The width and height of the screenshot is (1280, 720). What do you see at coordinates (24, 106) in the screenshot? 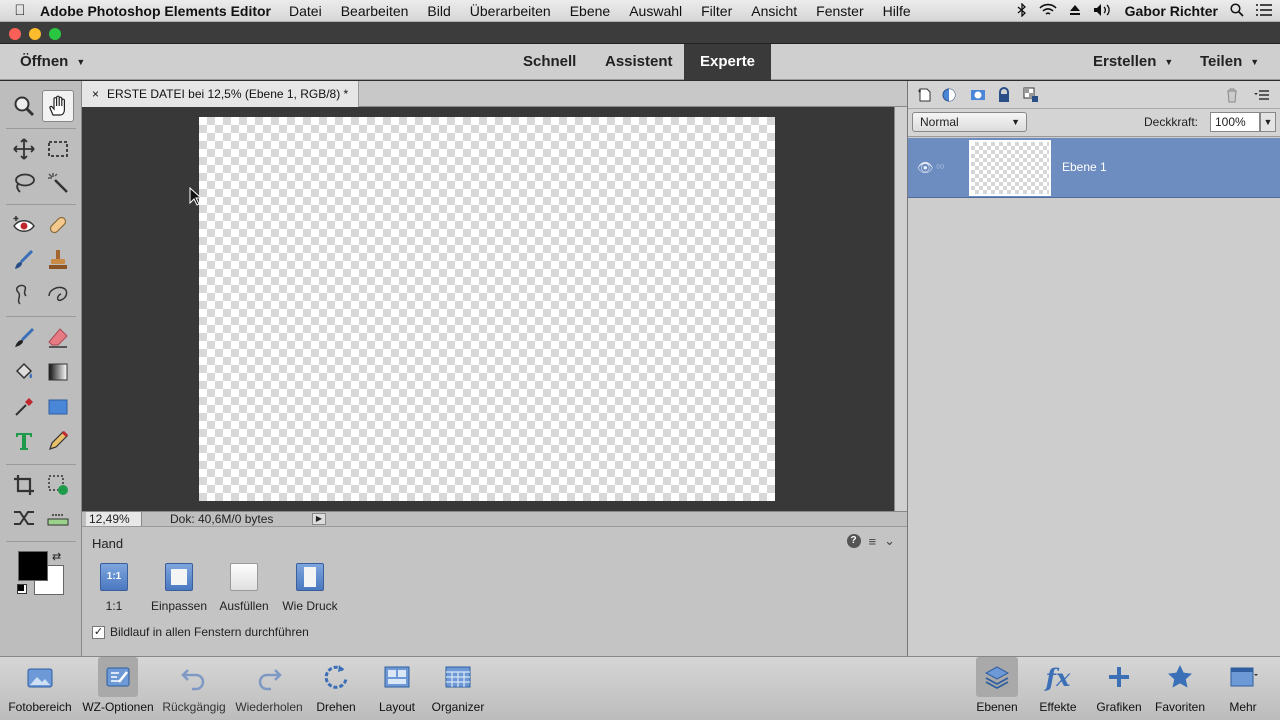
I see `zoom-tool-icon` at bounding box center [24, 106].